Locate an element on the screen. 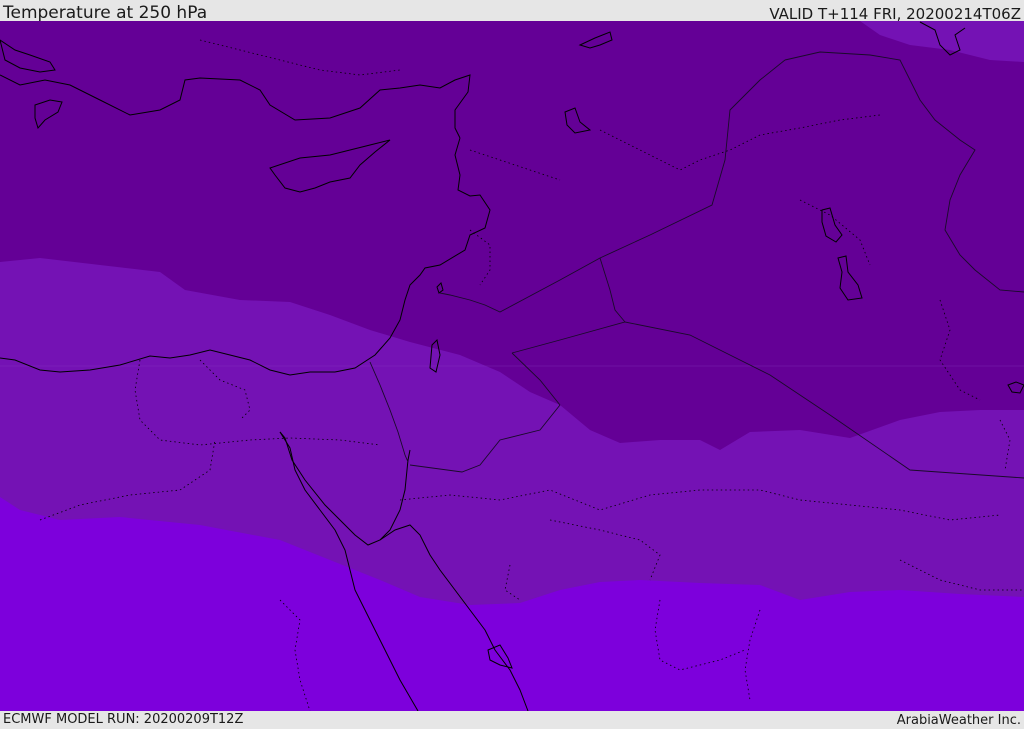 This screenshot has width=1024, height=729. model-run: ECMWF MODEL RUN: 20200209T12Z is located at coordinates (123, 719).